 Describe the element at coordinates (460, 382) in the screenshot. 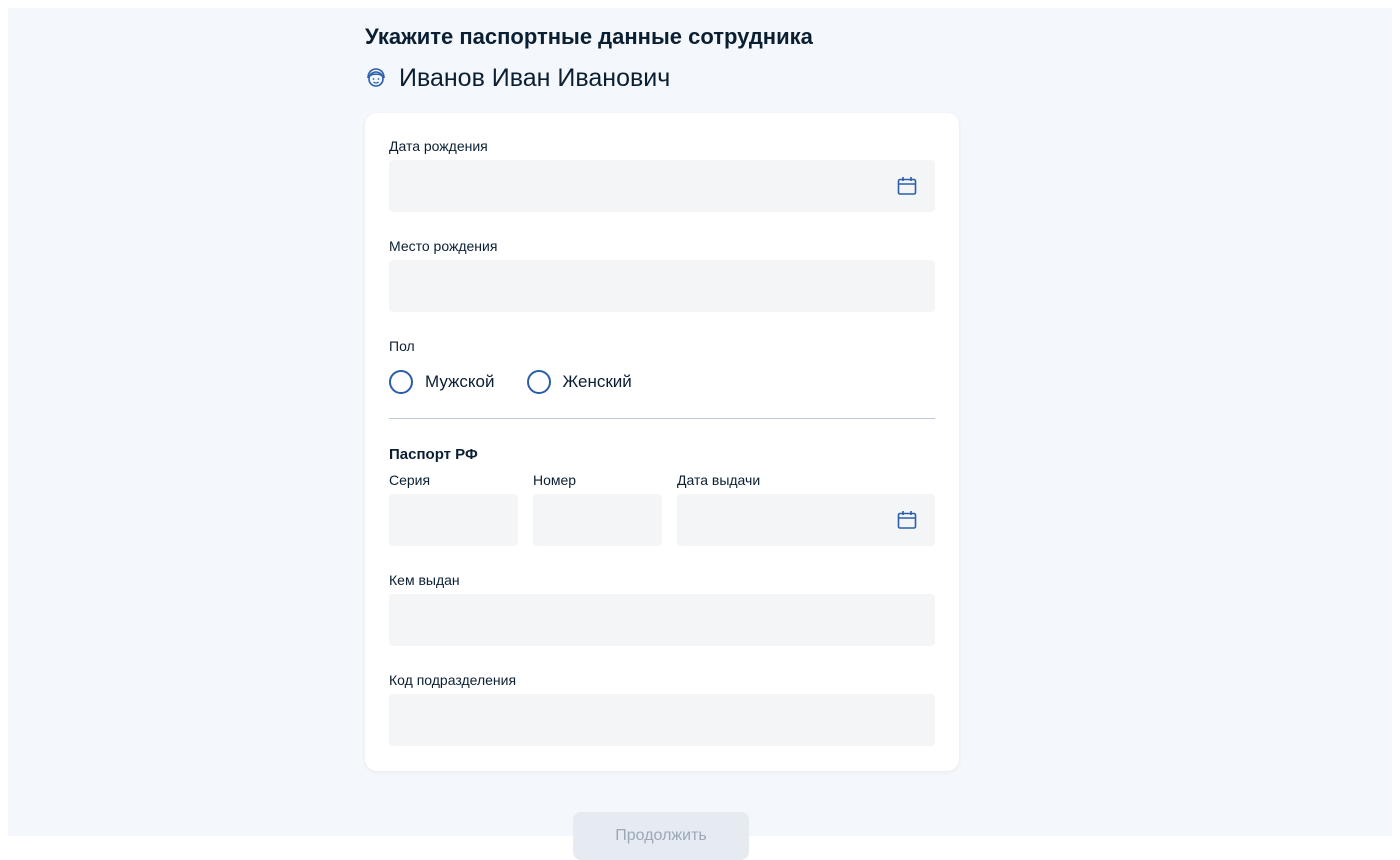

I see `gender-option-label: Мужской` at that location.